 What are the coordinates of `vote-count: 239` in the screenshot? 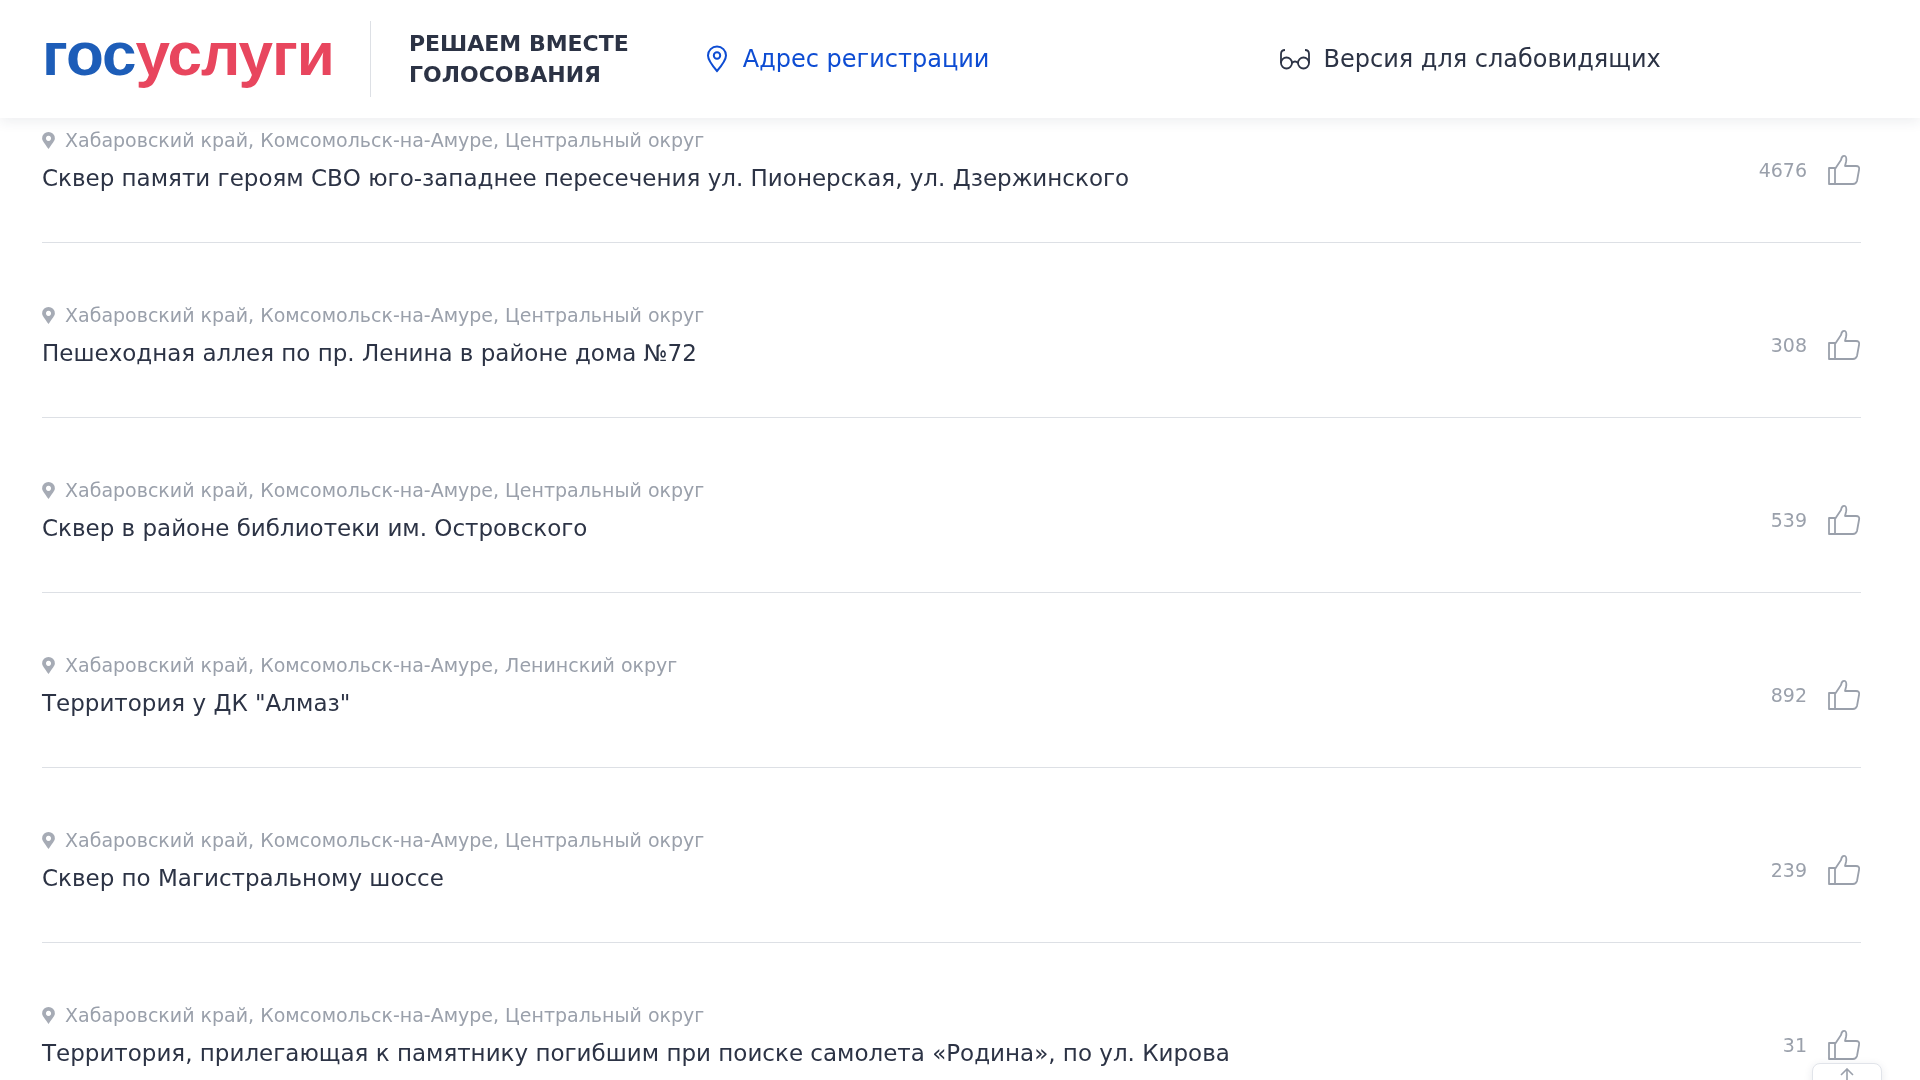 It's located at (1788, 870).